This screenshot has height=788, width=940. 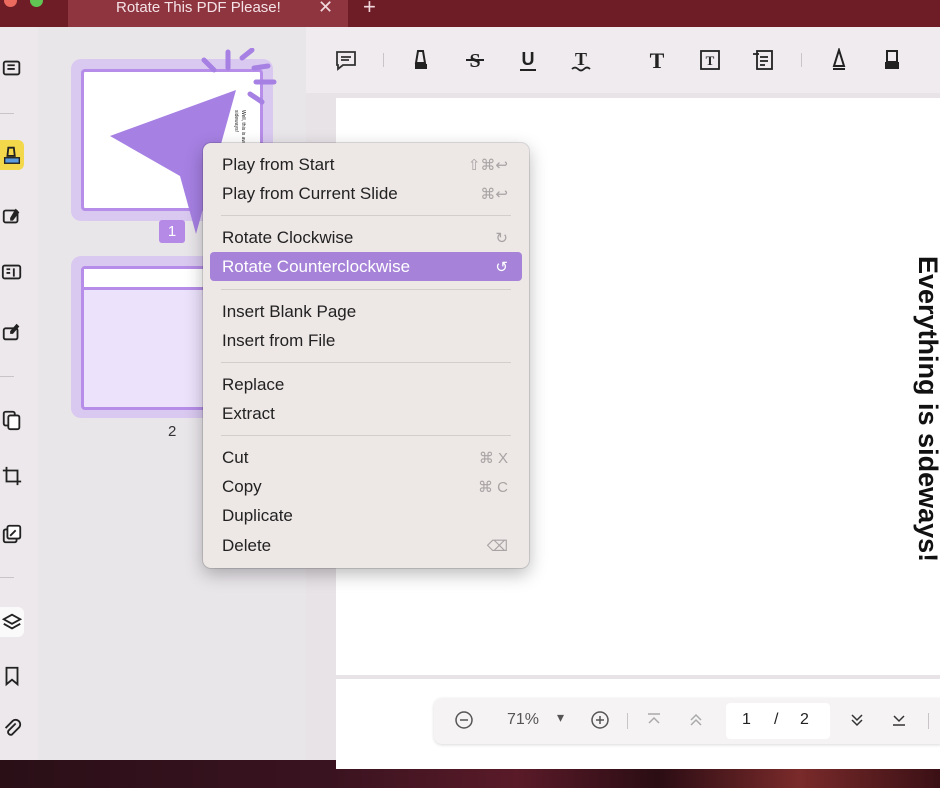 What do you see at coordinates (366, 457) in the screenshot?
I see `menu-item-cut: Cut ⌘ X` at bounding box center [366, 457].